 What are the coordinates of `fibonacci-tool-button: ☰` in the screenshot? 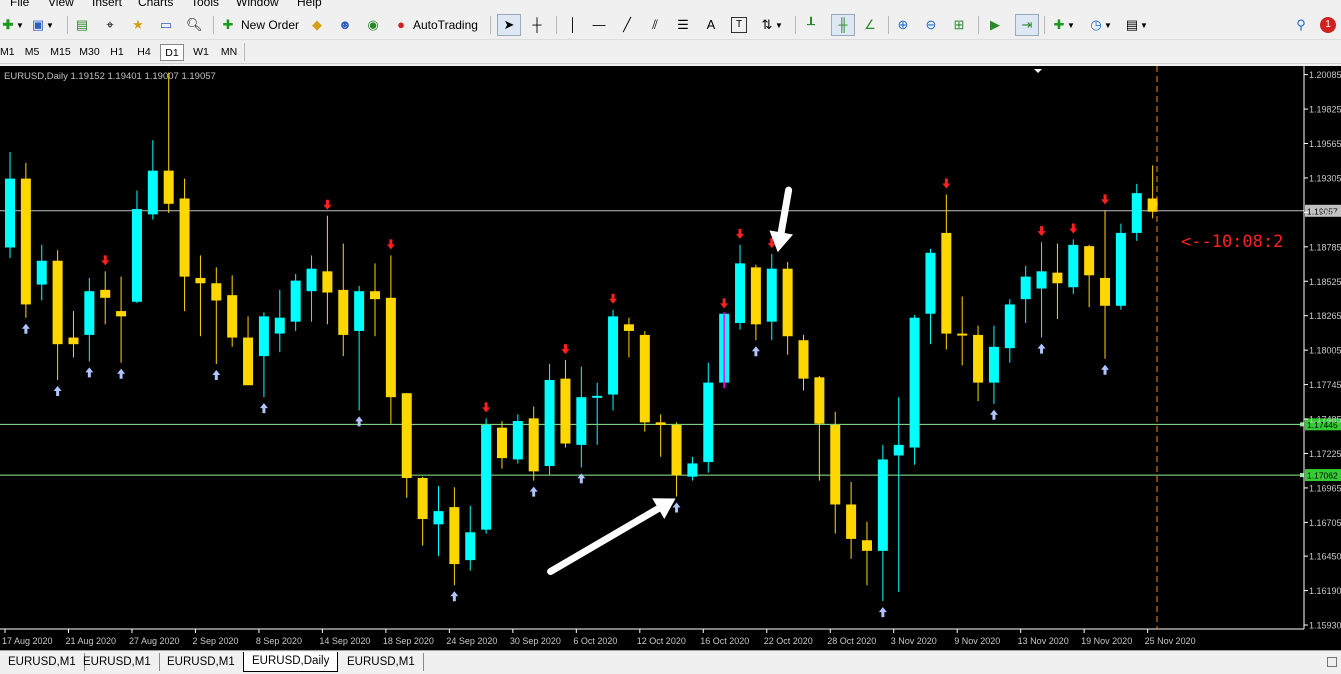 It's located at (683, 25).